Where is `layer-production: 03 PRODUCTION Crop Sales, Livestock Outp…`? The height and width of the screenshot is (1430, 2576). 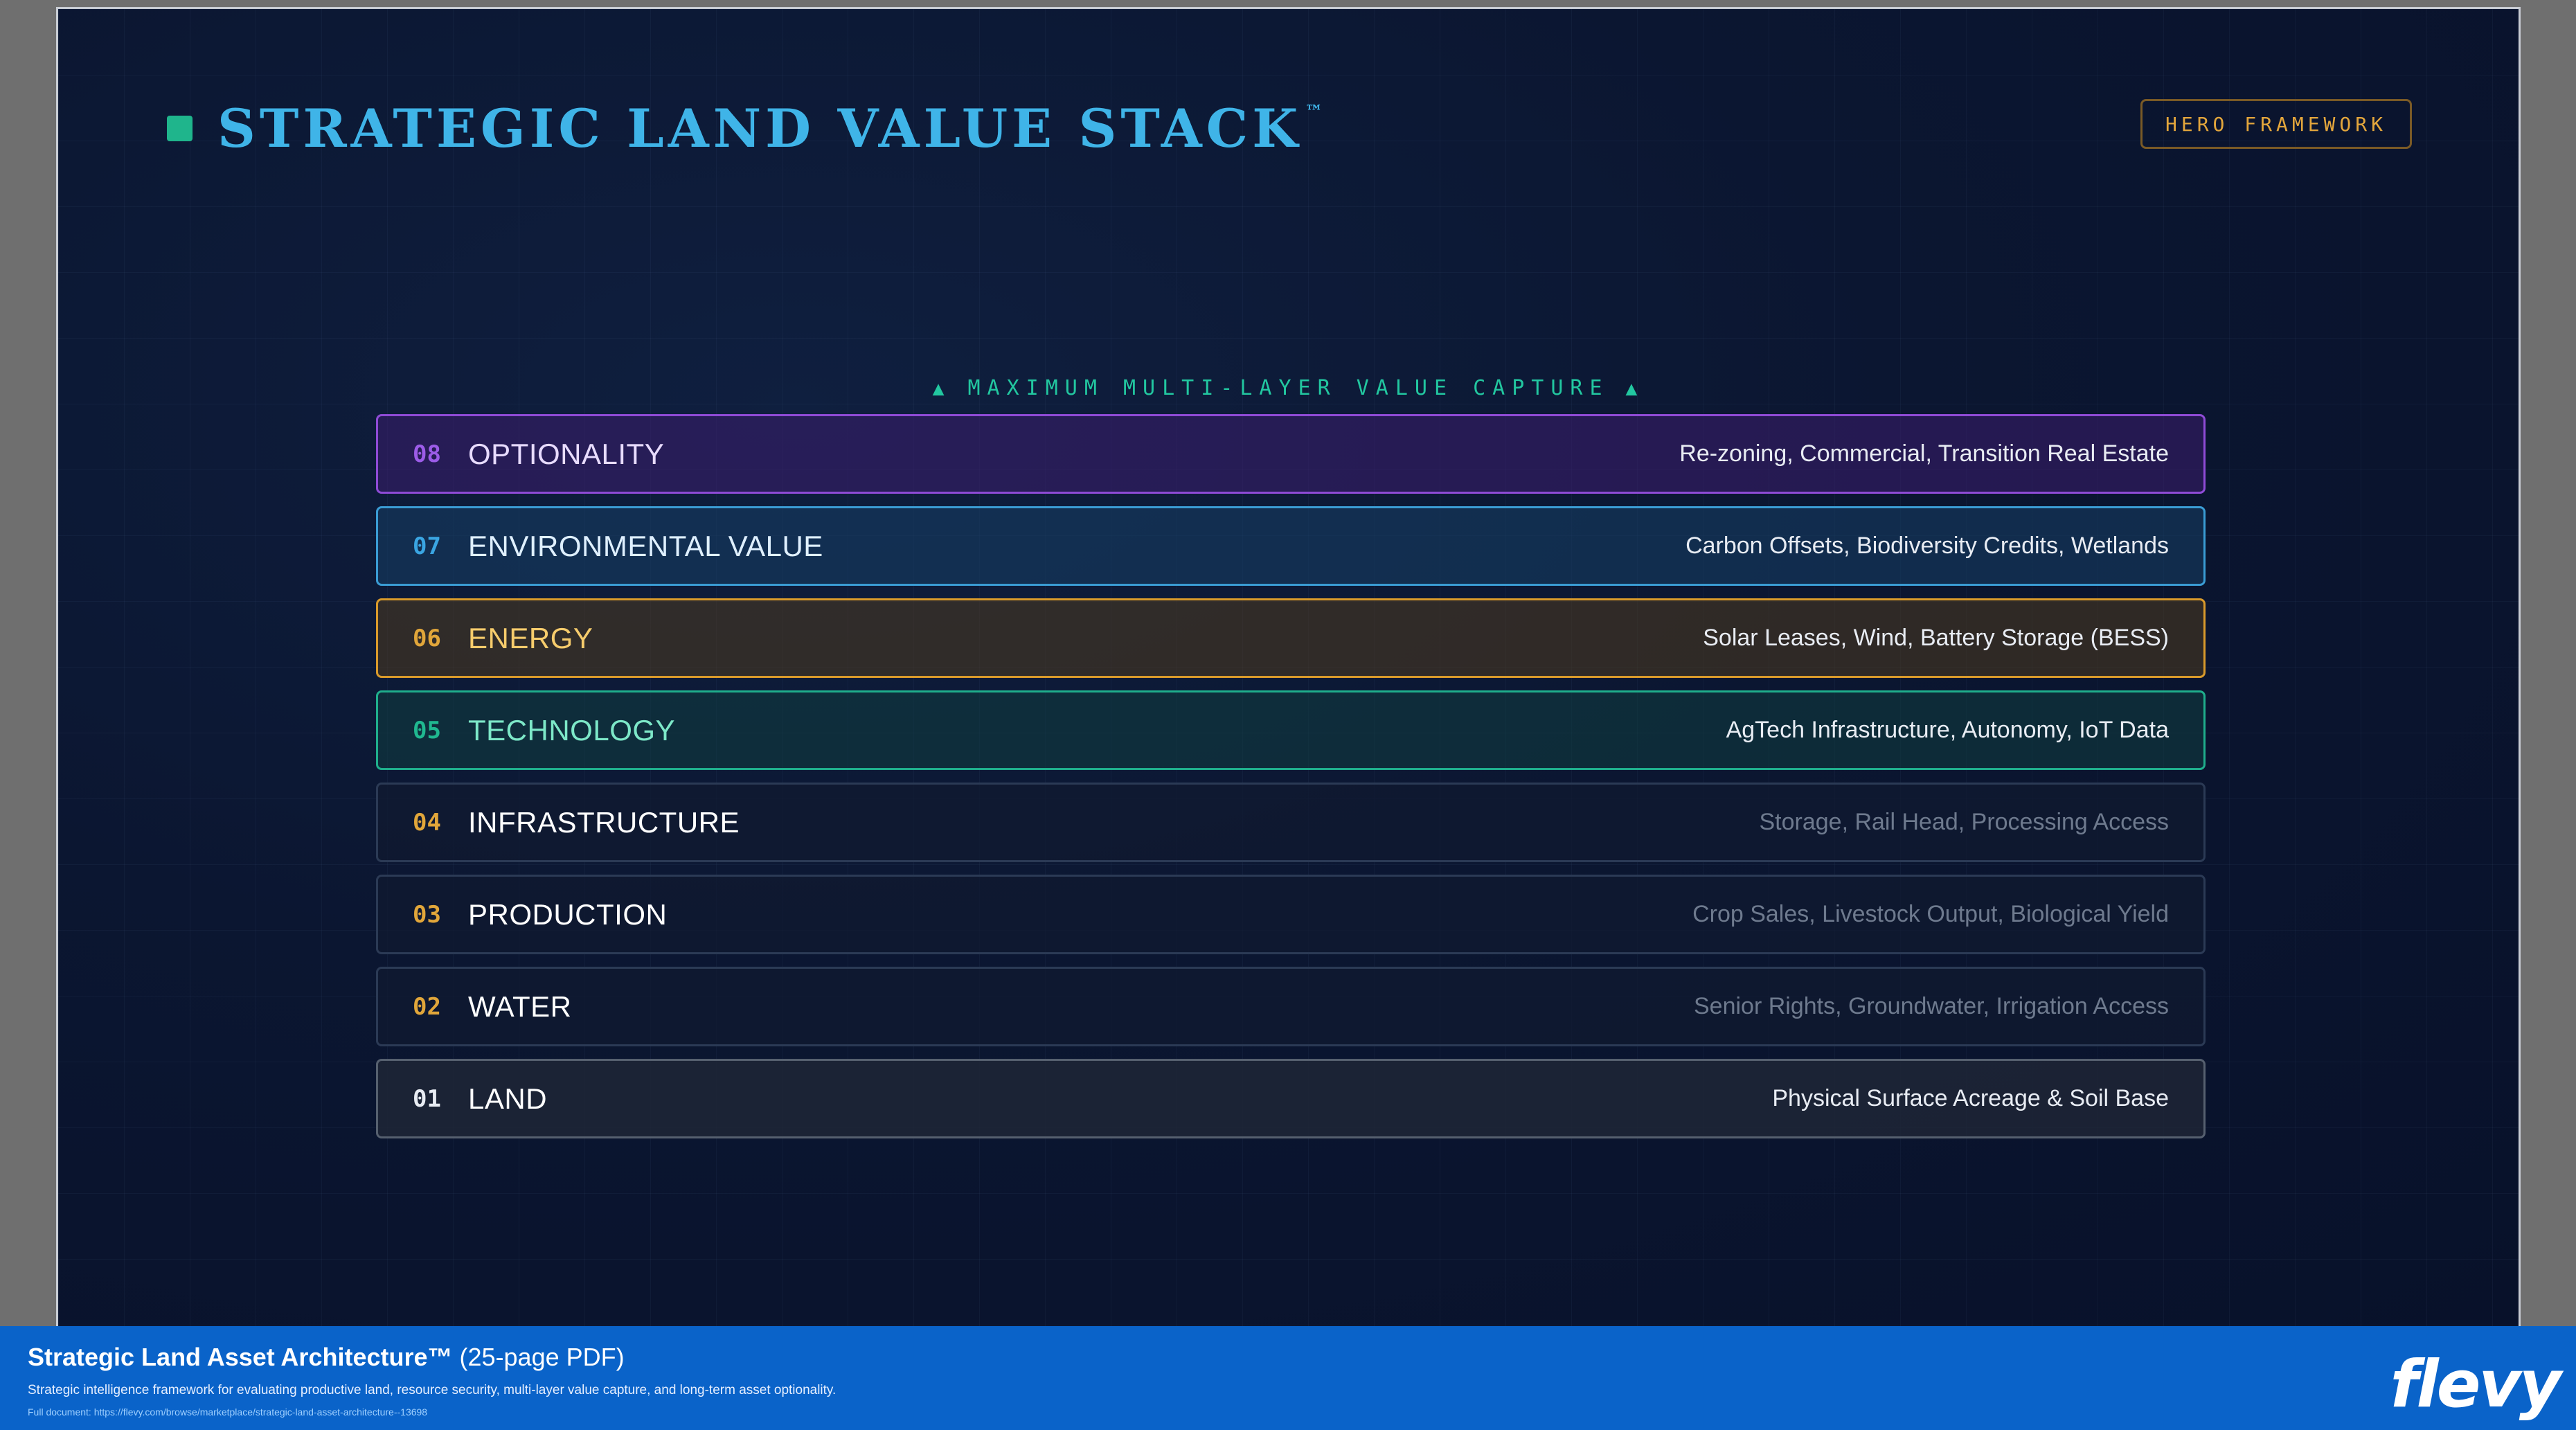 layer-production: 03 PRODUCTION Crop Sales, Livestock Outp… is located at coordinates (1291, 914).